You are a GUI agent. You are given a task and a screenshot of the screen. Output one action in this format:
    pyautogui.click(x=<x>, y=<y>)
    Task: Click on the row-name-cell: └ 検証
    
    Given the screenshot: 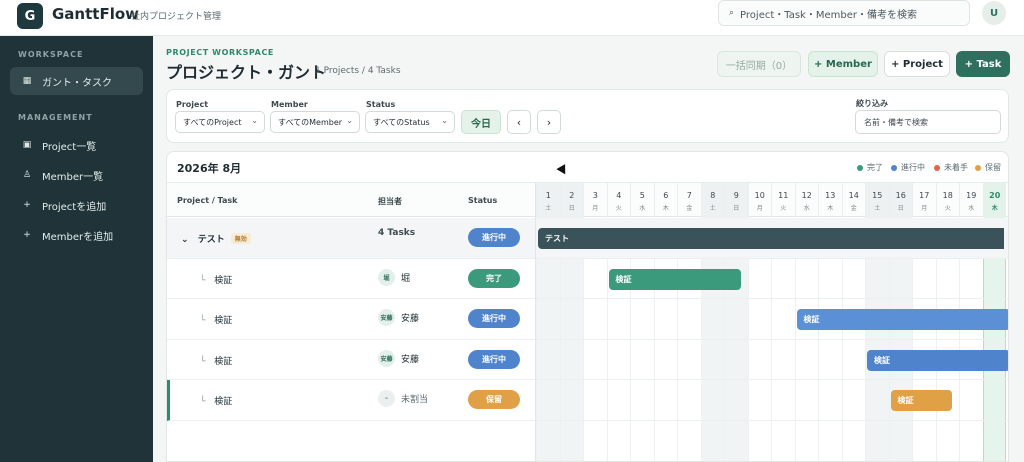 What is the action you would take?
    pyautogui.click(x=216, y=319)
    